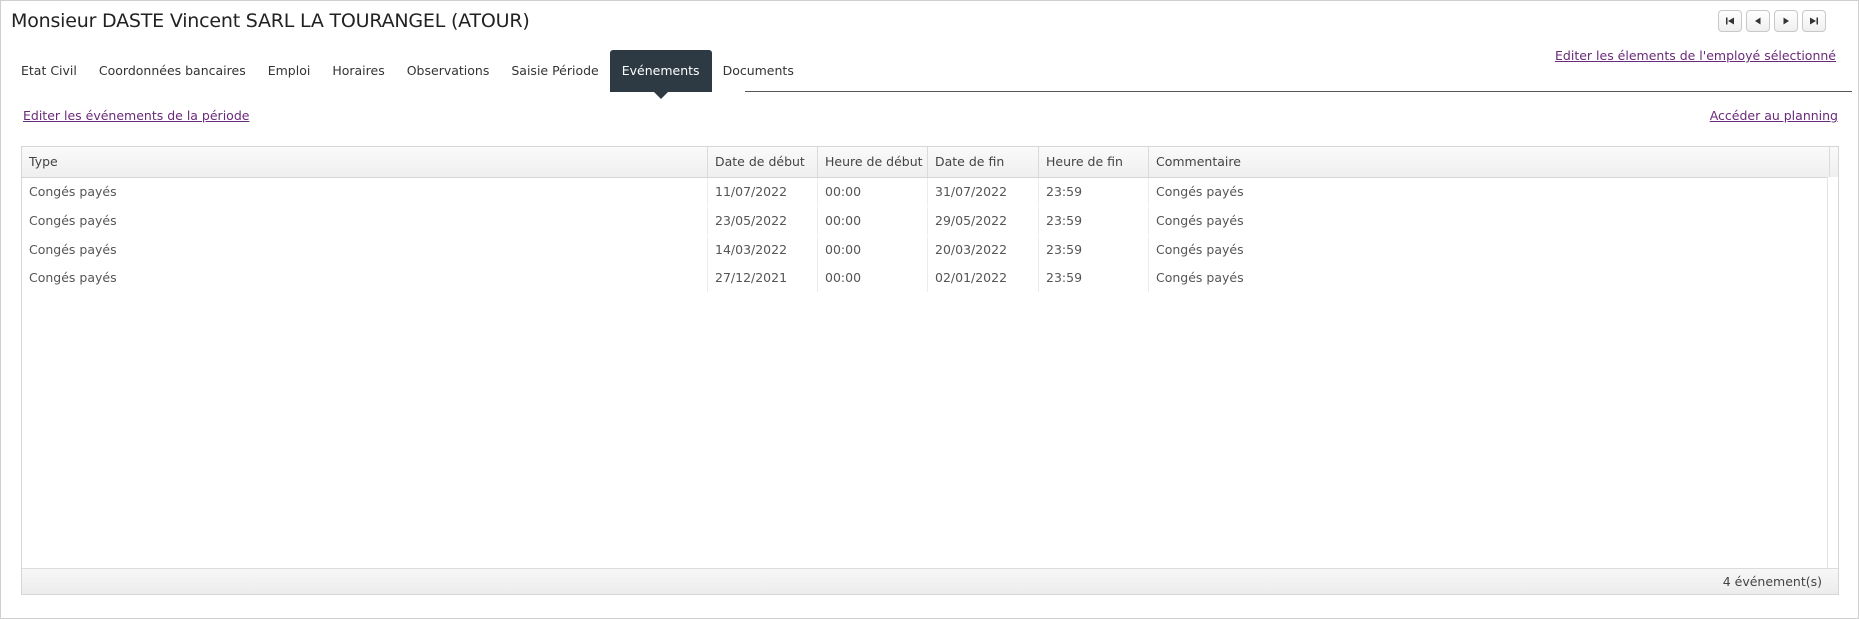 The height and width of the screenshot is (619, 1859). What do you see at coordinates (1772, 21) in the screenshot?
I see `record-navigation` at bounding box center [1772, 21].